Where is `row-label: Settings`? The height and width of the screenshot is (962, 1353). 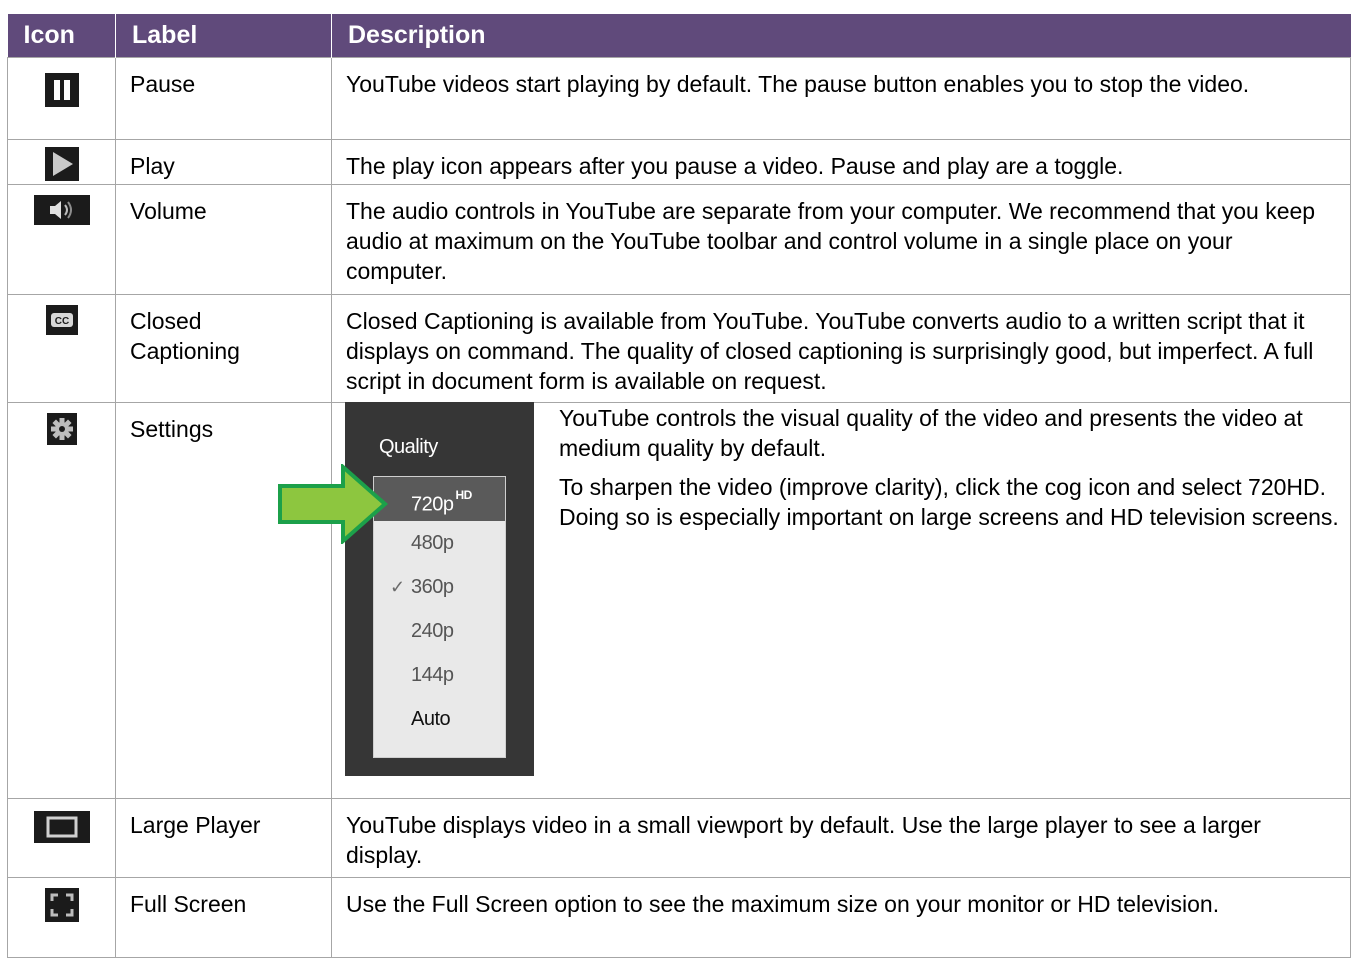
row-label: Settings is located at coordinates (223, 600).